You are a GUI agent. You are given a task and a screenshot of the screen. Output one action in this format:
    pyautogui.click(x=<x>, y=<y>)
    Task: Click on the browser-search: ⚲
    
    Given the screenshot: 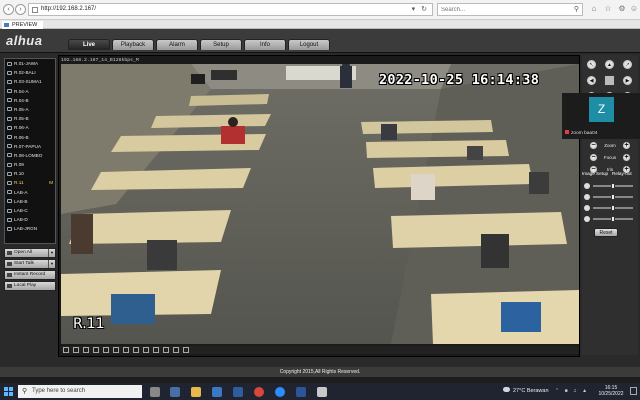 What is the action you would take?
    pyautogui.click(x=510, y=9)
    